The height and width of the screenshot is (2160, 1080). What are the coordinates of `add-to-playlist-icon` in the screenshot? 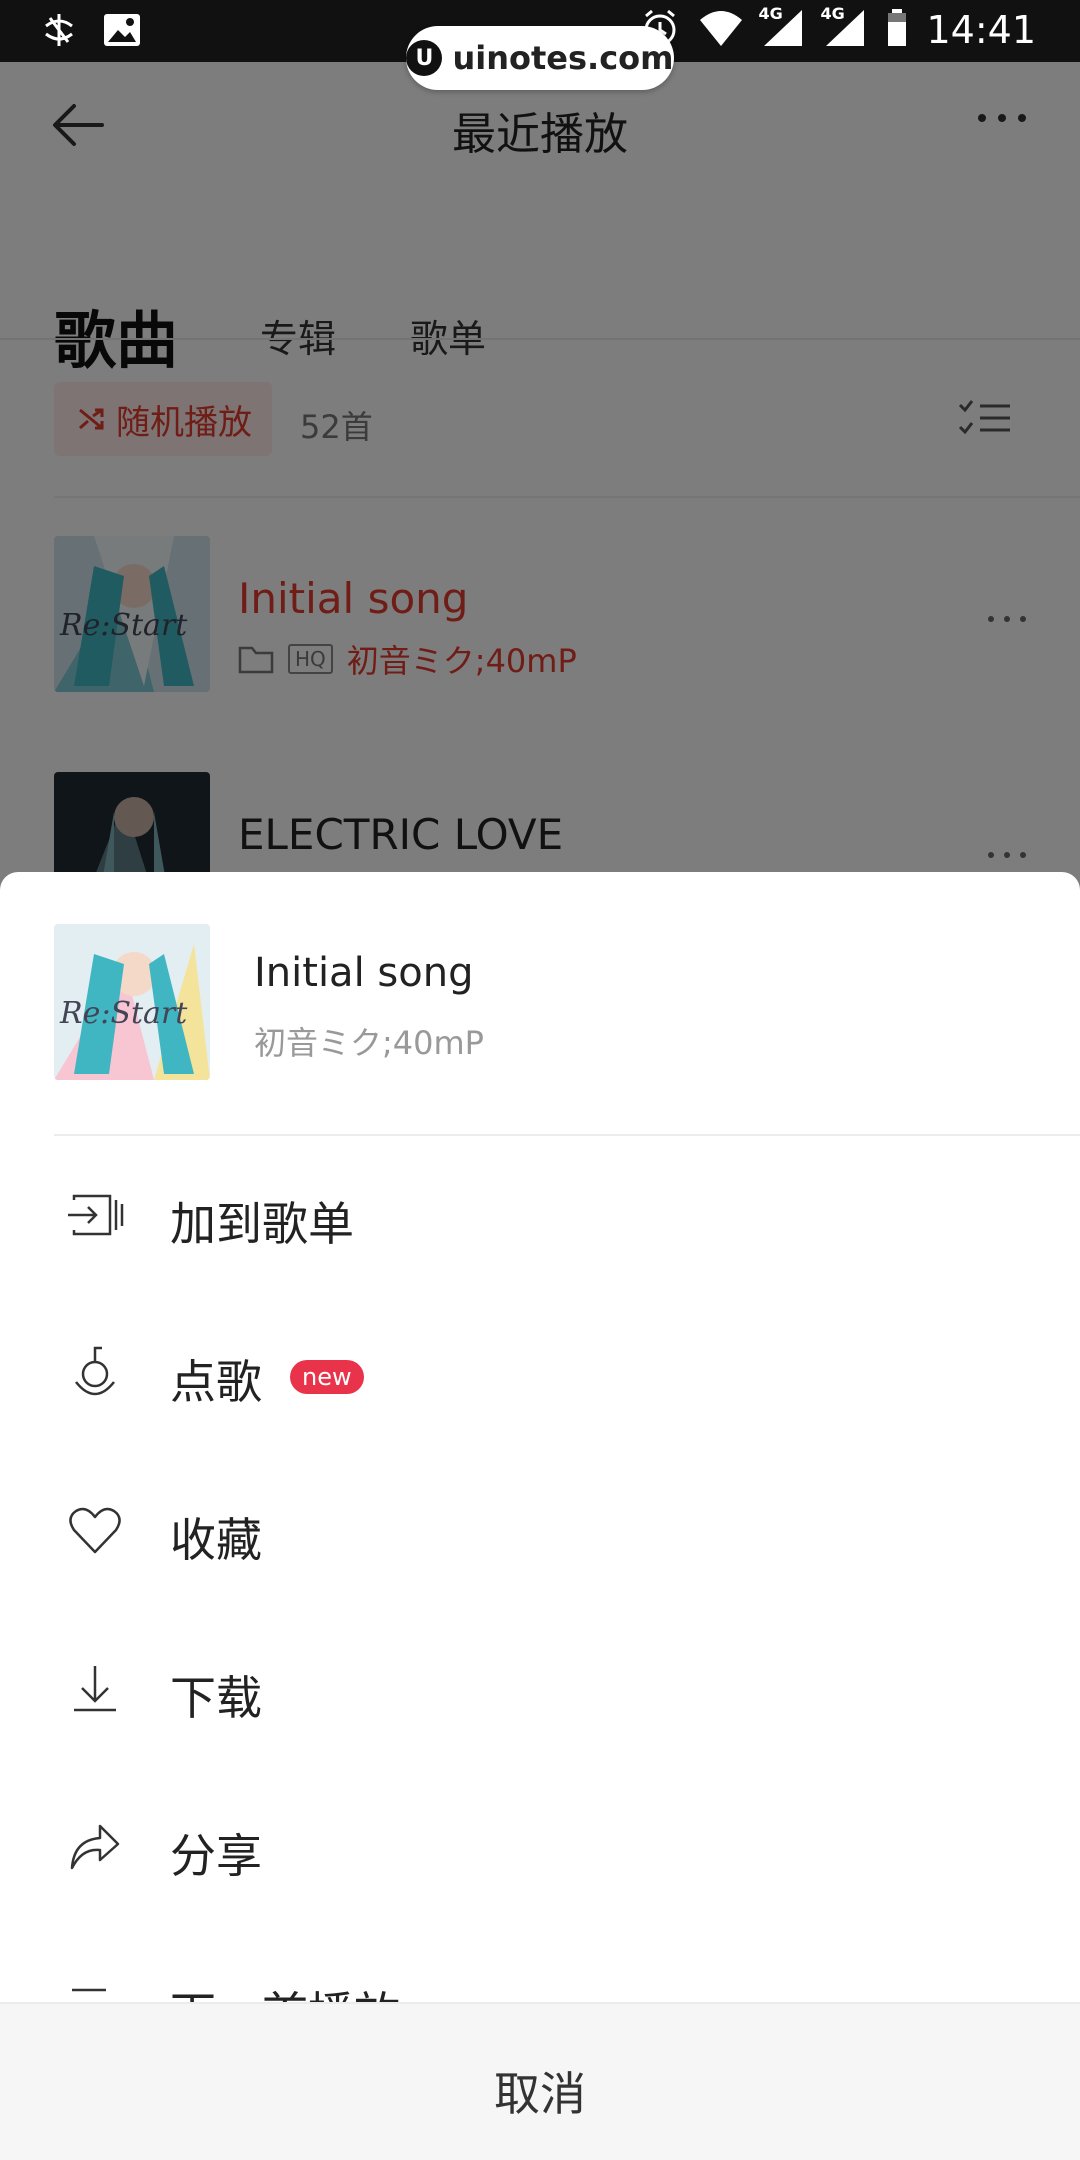 It's located at (96, 1215).